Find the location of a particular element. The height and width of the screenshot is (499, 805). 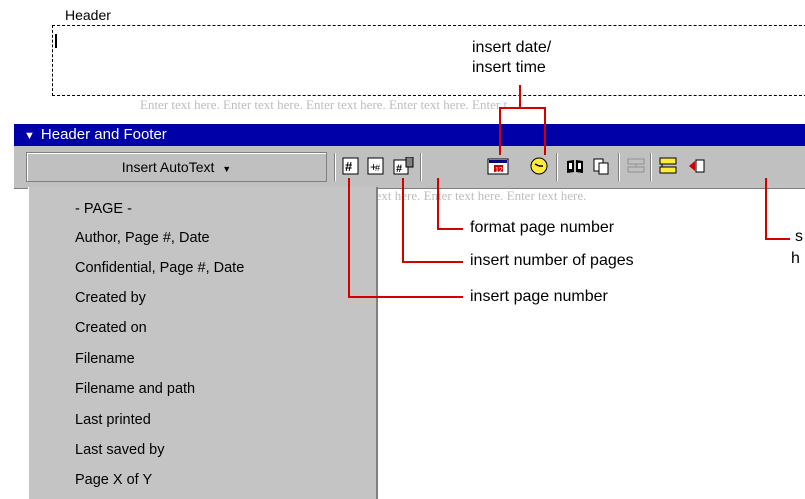

insert-time-icon is located at coordinates (539, 166).